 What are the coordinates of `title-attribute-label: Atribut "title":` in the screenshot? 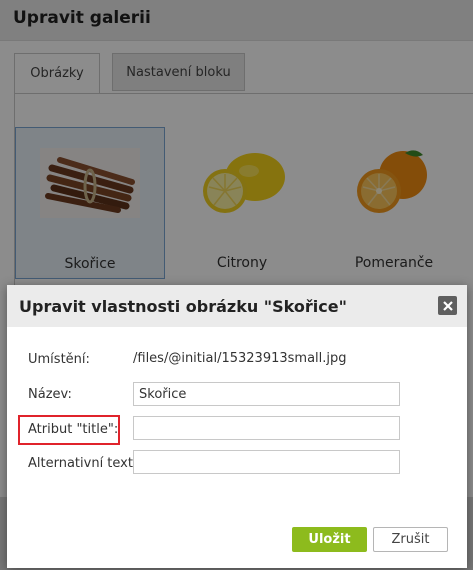 It's located at (73, 429).